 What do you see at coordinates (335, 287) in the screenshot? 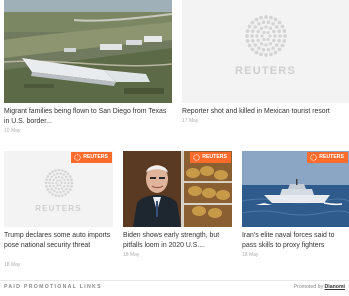
I see `promoter-link: Dianomi` at bounding box center [335, 287].